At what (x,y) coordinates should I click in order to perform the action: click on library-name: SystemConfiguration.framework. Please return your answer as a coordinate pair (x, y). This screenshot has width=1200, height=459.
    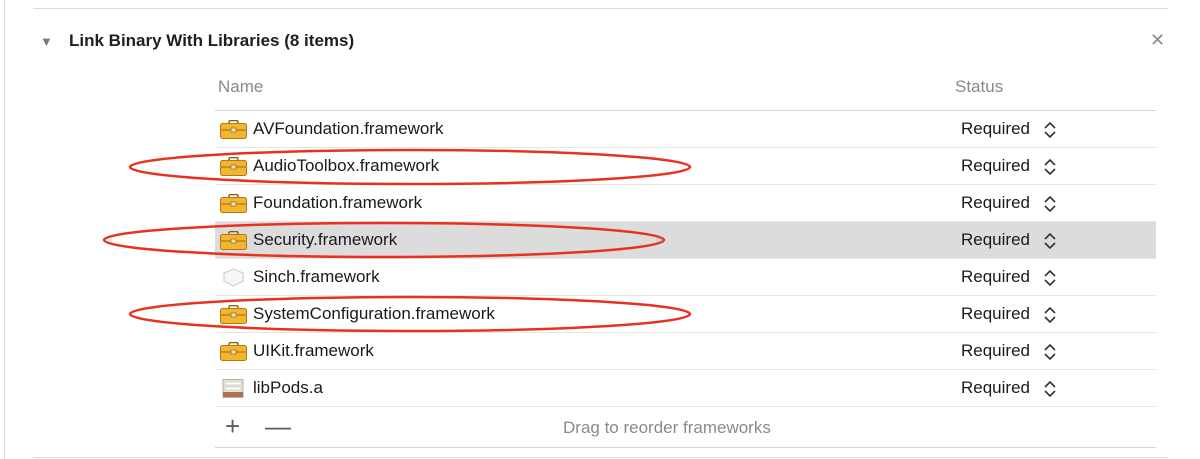
    Looking at the image, I should click on (374, 313).